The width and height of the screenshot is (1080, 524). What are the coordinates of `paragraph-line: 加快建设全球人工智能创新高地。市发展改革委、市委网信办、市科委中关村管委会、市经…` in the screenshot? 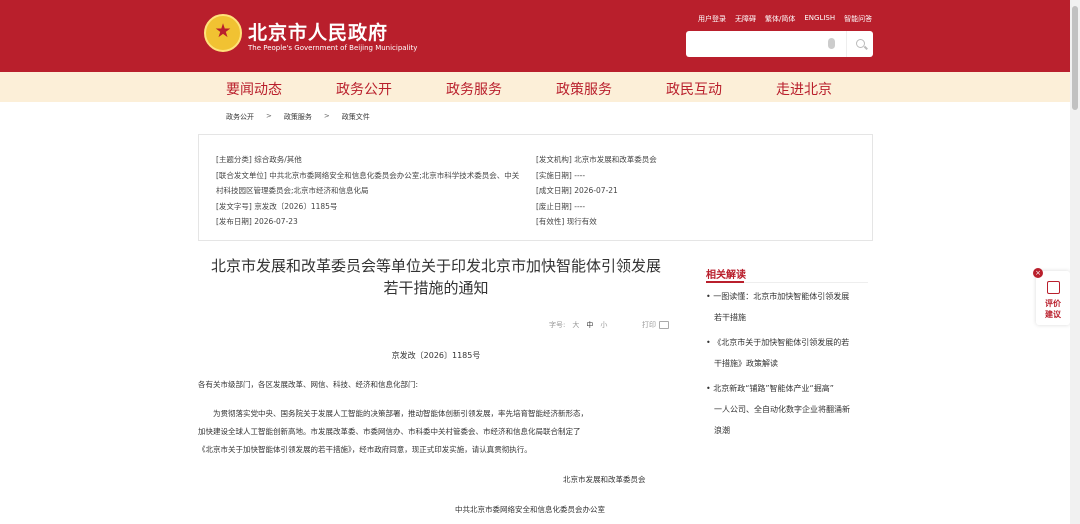 It's located at (389, 431).